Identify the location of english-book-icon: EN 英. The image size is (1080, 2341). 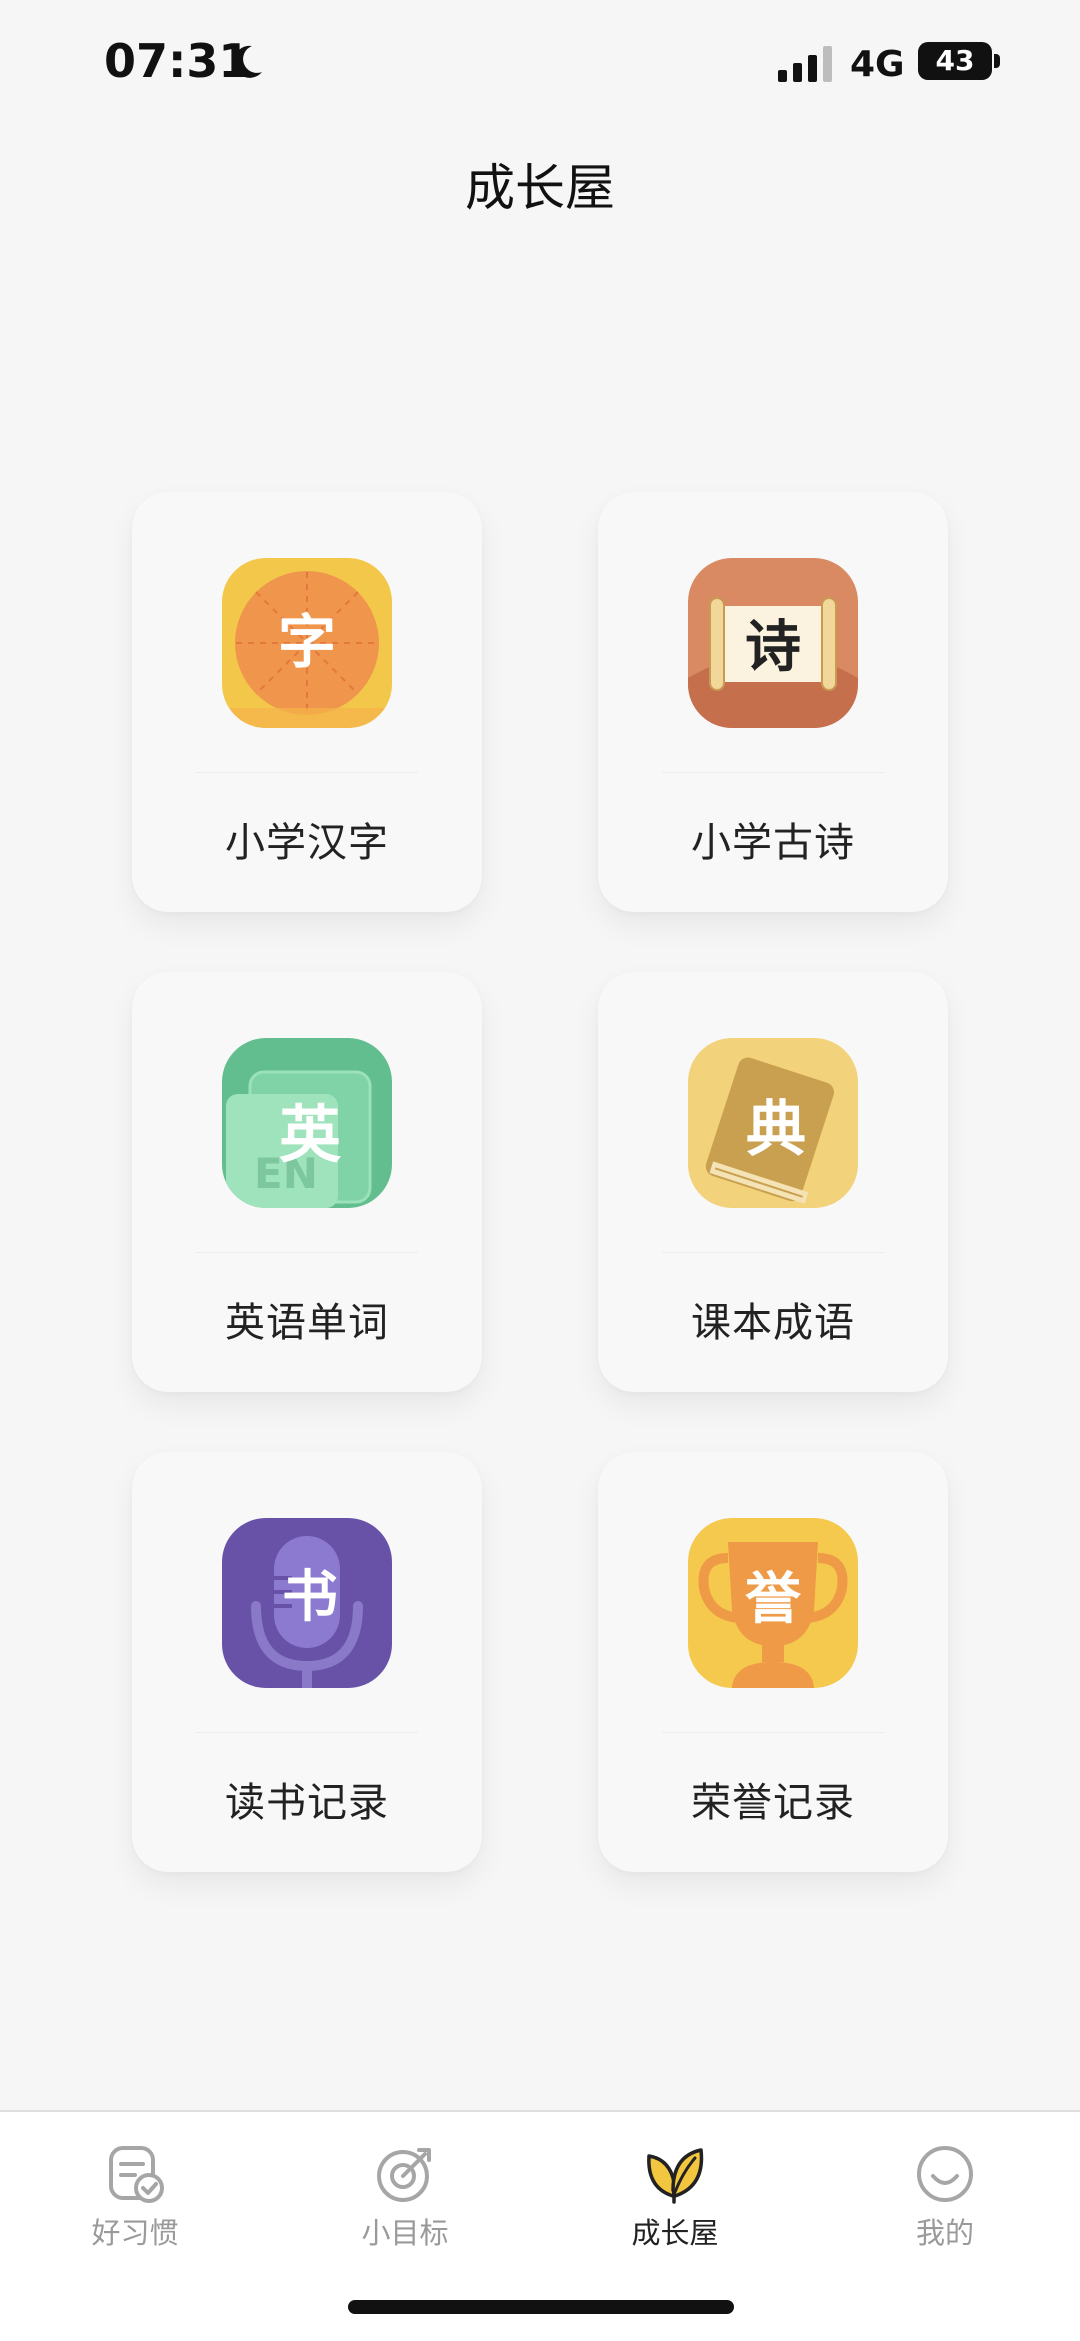
(307, 1123).